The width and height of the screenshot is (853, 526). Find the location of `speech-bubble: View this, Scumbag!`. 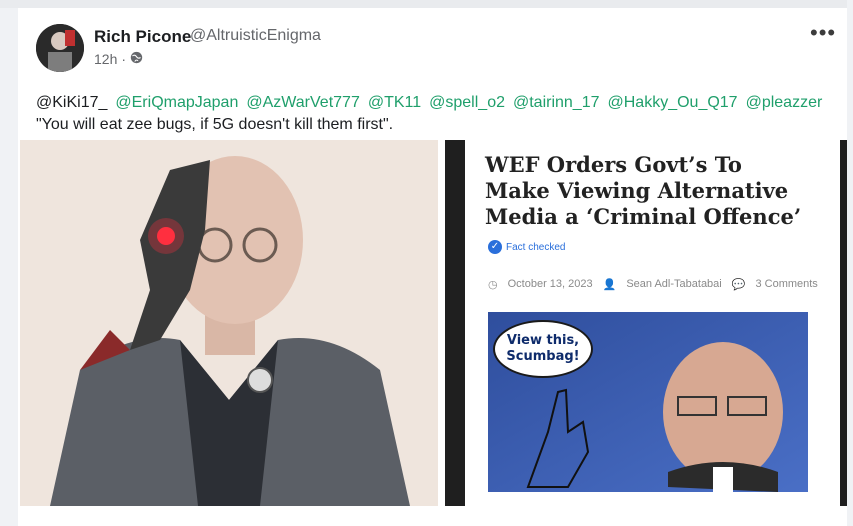

speech-bubble: View this, Scumbag! is located at coordinates (543, 349).